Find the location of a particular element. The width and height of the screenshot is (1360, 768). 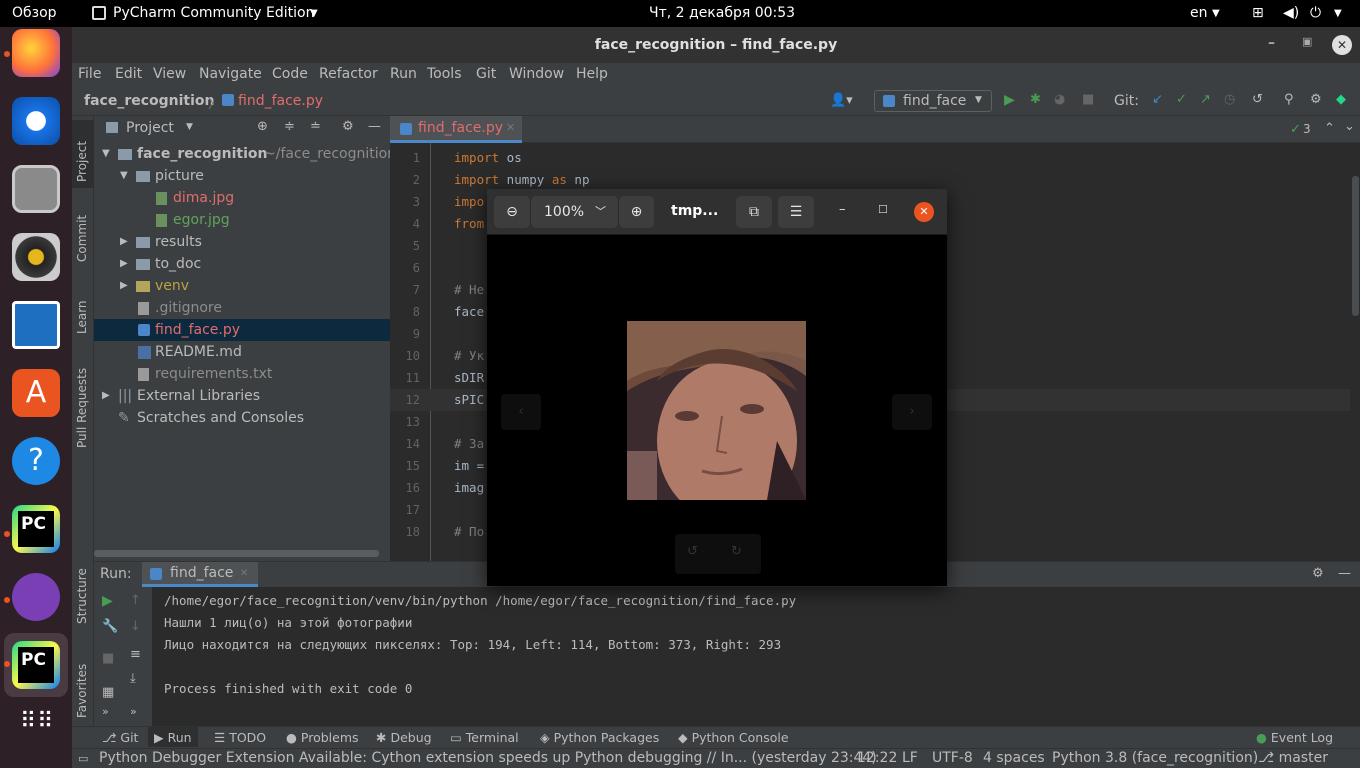

code-line: 1 import os is located at coordinates (870, 158).